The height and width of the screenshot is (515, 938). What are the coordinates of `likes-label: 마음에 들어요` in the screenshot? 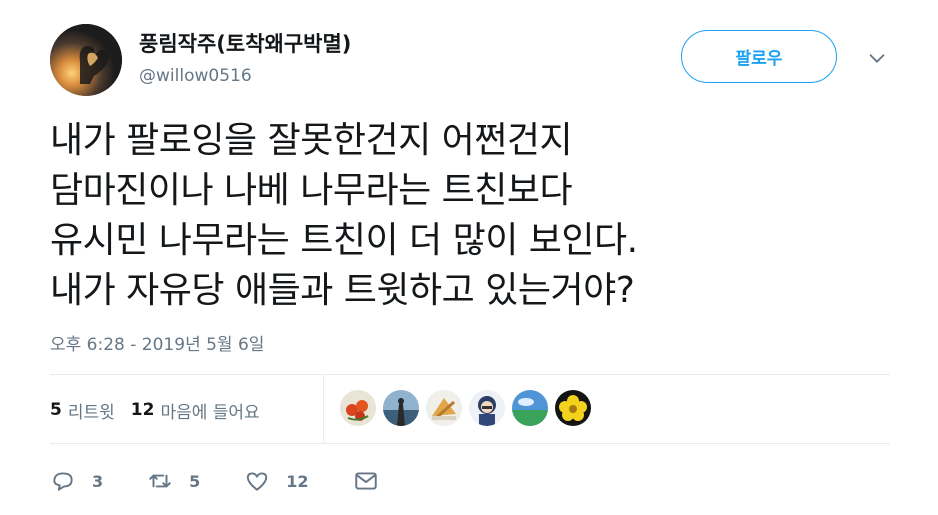 It's located at (210, 412).